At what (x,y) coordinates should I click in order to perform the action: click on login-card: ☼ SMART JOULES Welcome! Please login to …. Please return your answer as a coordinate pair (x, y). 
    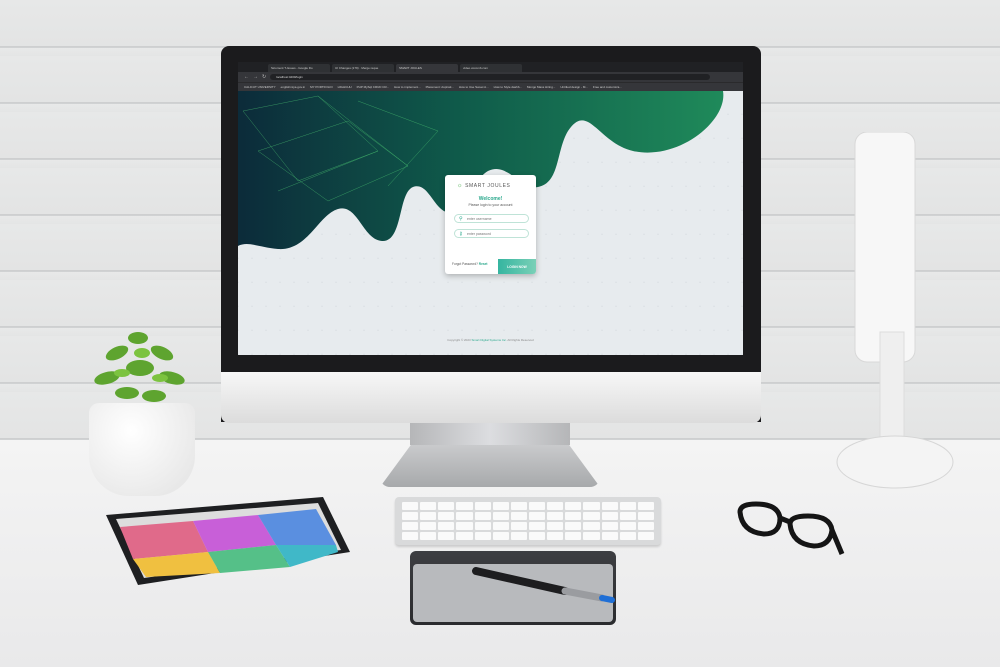
    Looking at the image, I should click on (490, 224).